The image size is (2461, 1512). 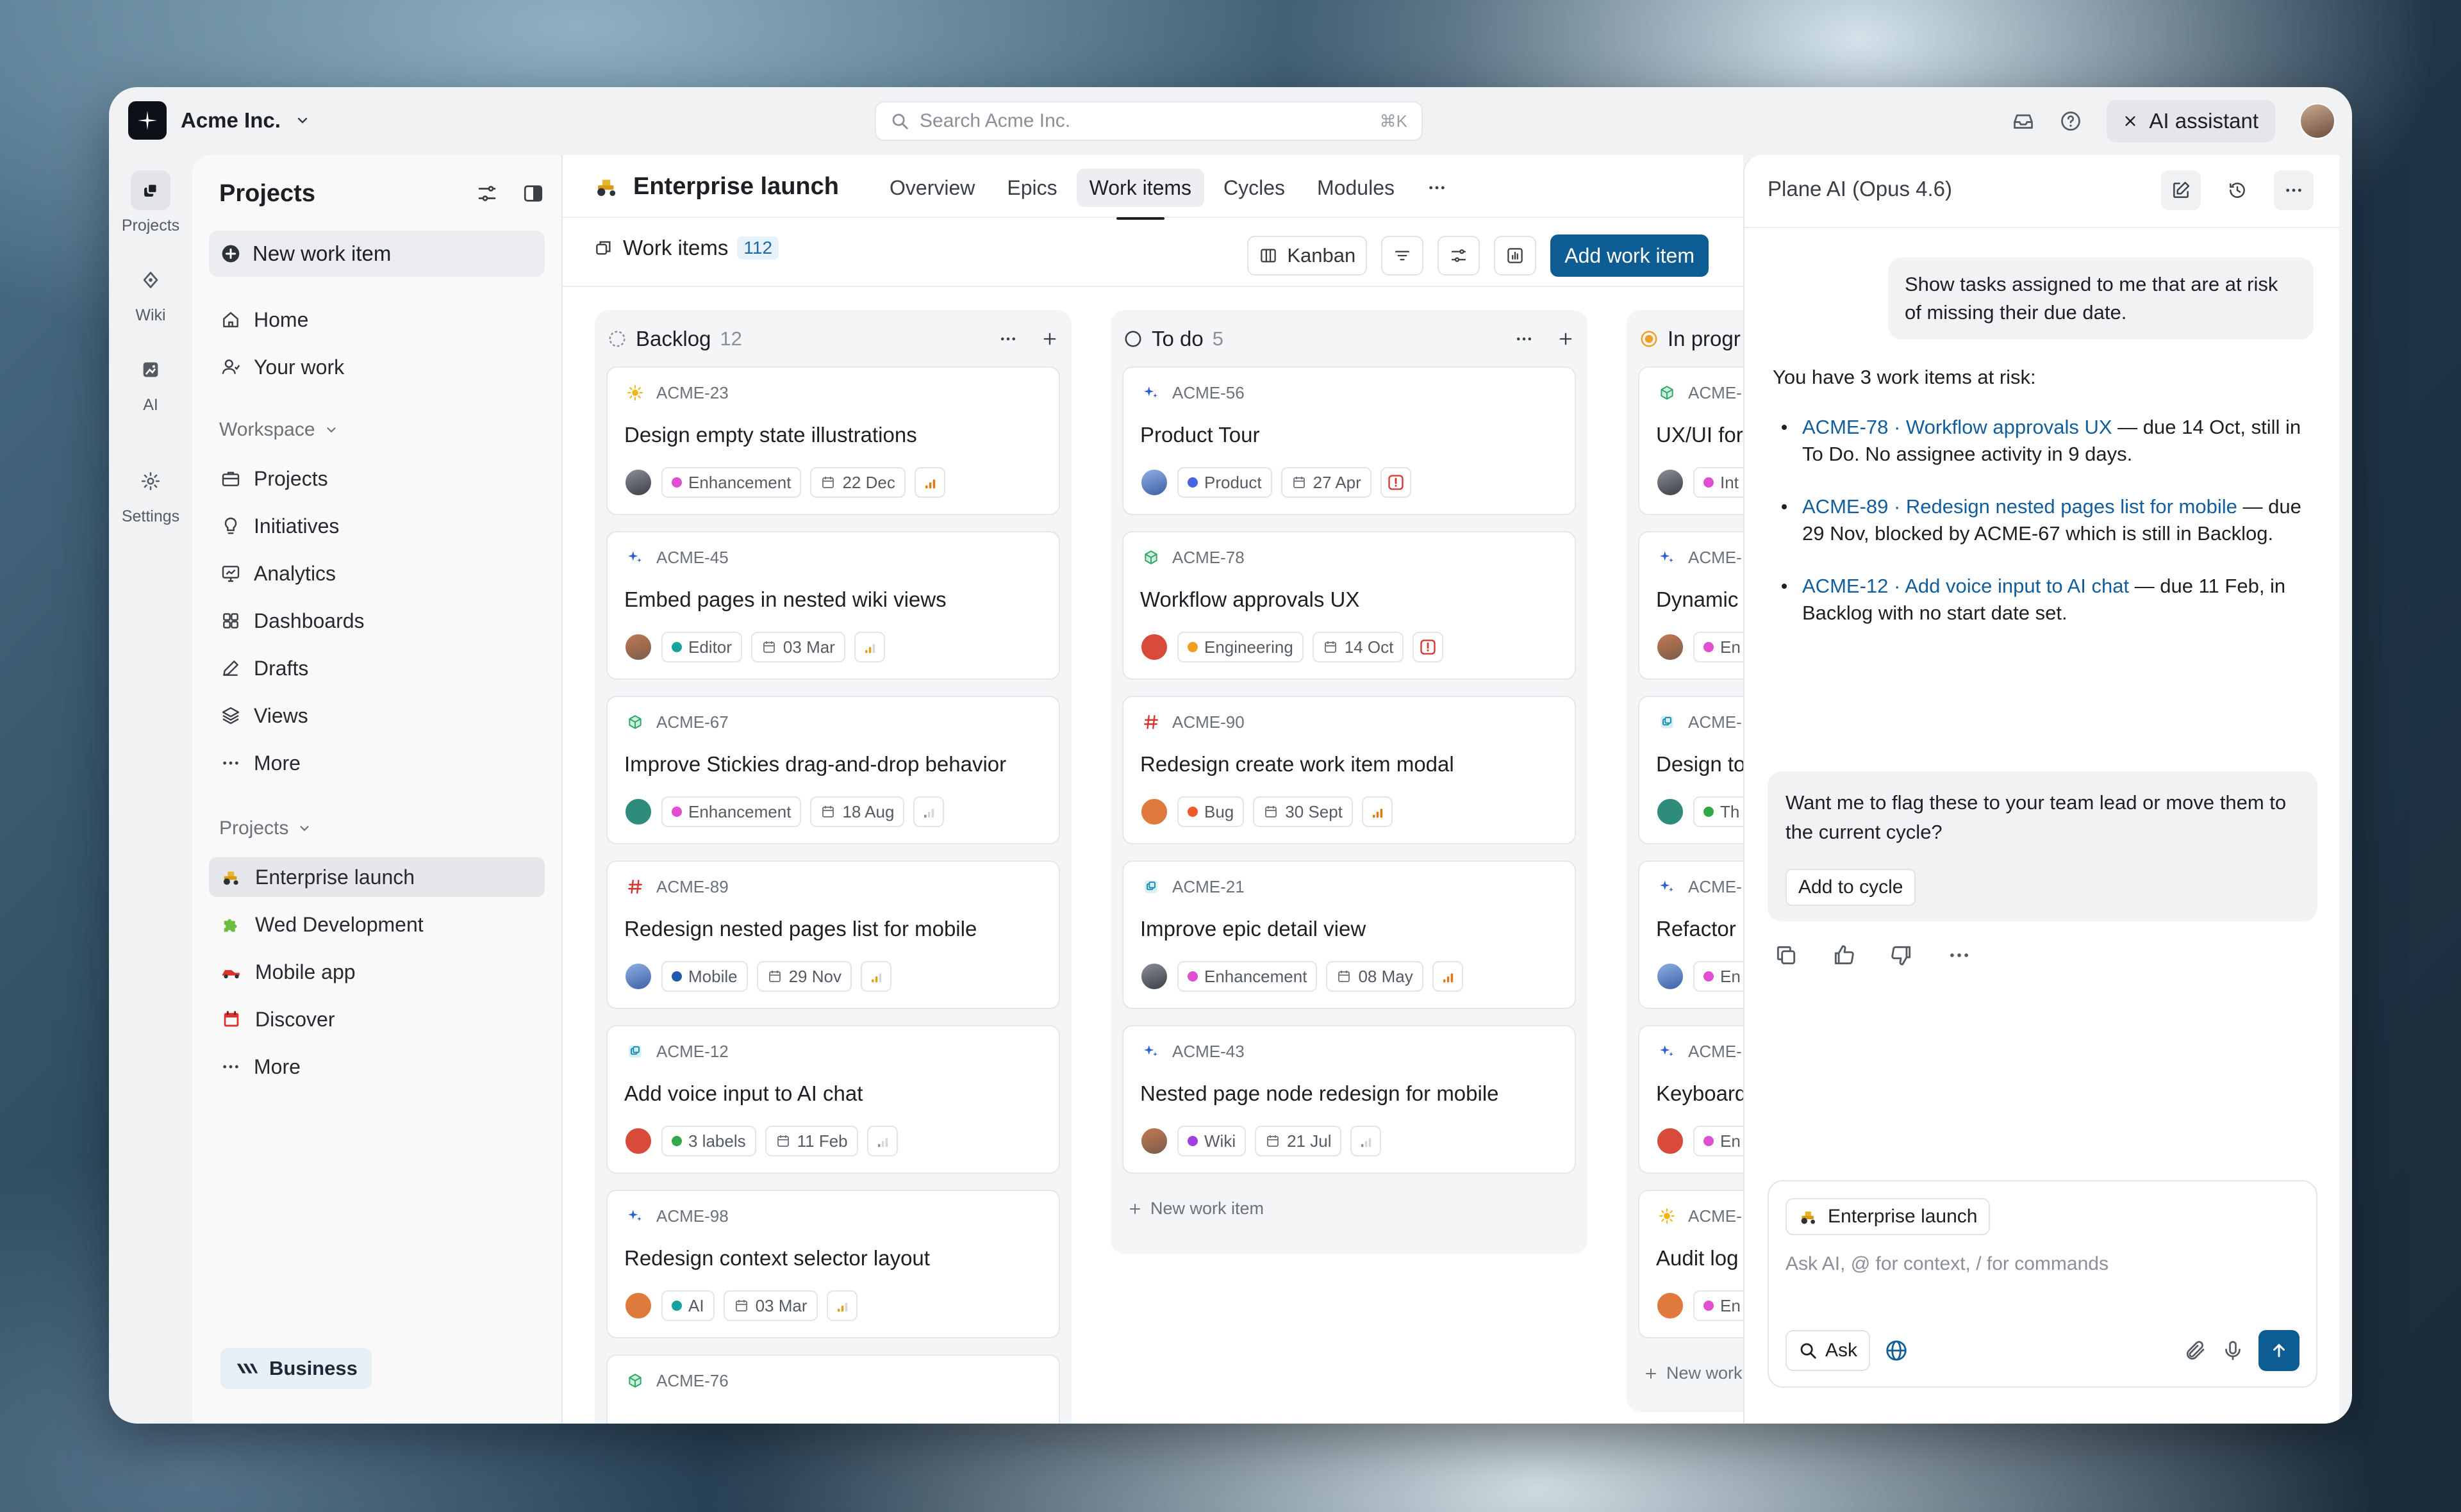 I want to click on rail-item-projects: Projects, so click(x=150, y=203).